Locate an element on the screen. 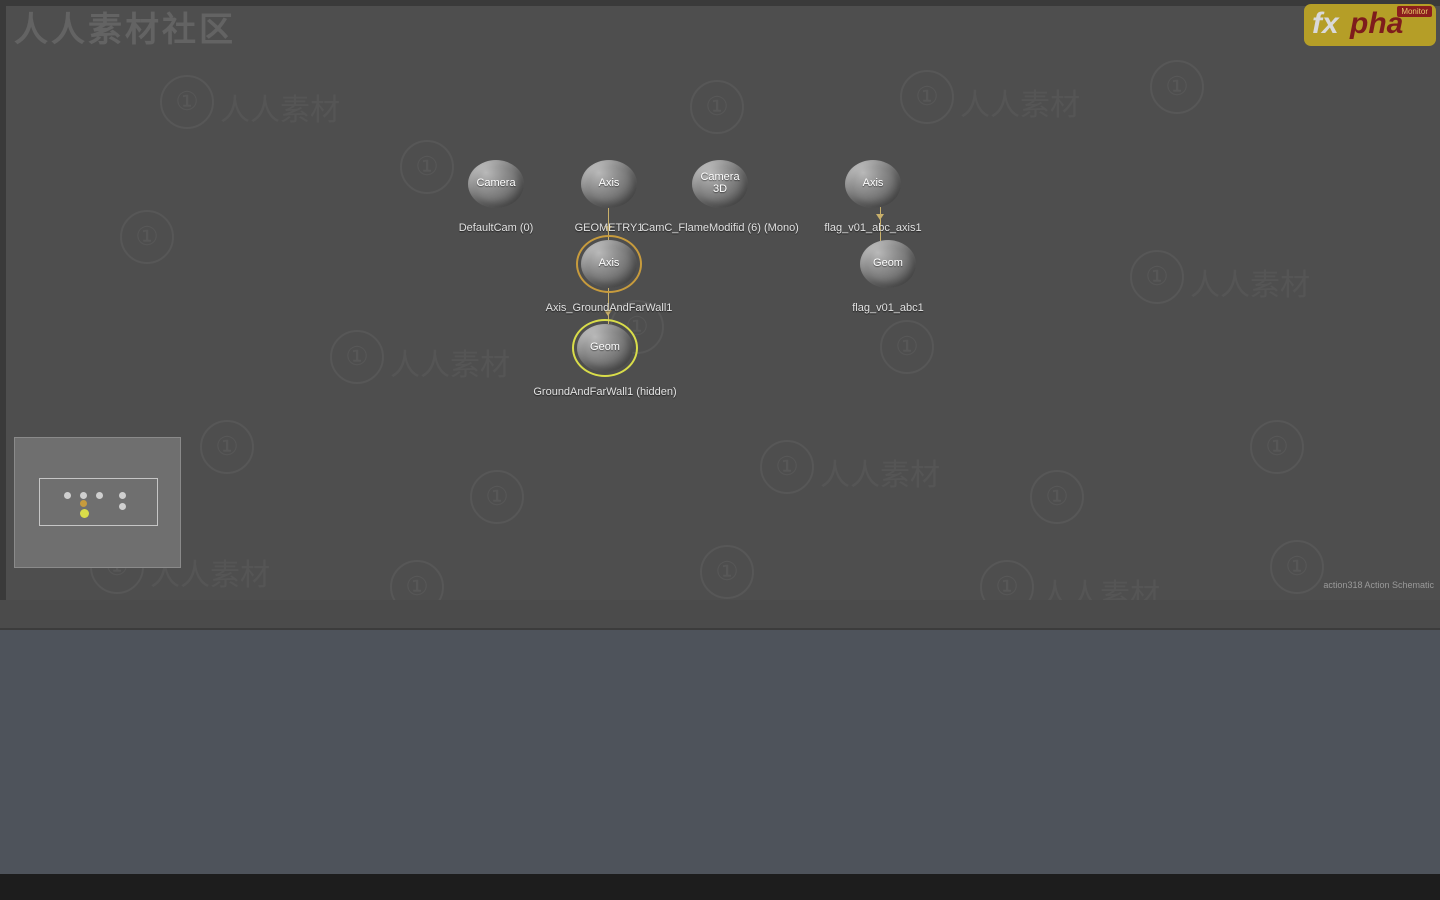 Image resolution: width=1440 pixels, height=900 pixels. fxpha-logo: fx pha Monitor is located at coordinates (1370, 25).